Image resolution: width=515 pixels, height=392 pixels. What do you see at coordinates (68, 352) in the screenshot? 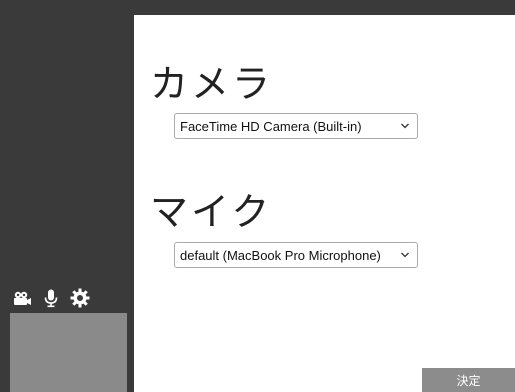
I see `camera-preview` at bounding box center [68, 352].